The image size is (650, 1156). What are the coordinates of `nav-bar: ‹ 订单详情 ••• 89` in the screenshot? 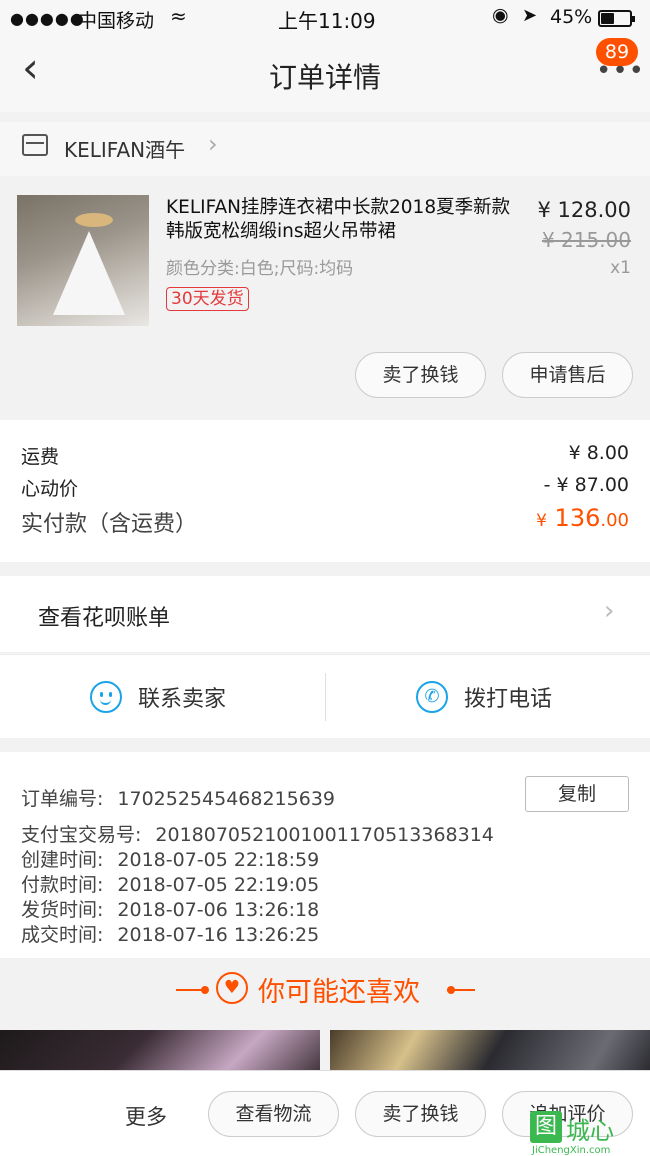 It's located at (325, 75).